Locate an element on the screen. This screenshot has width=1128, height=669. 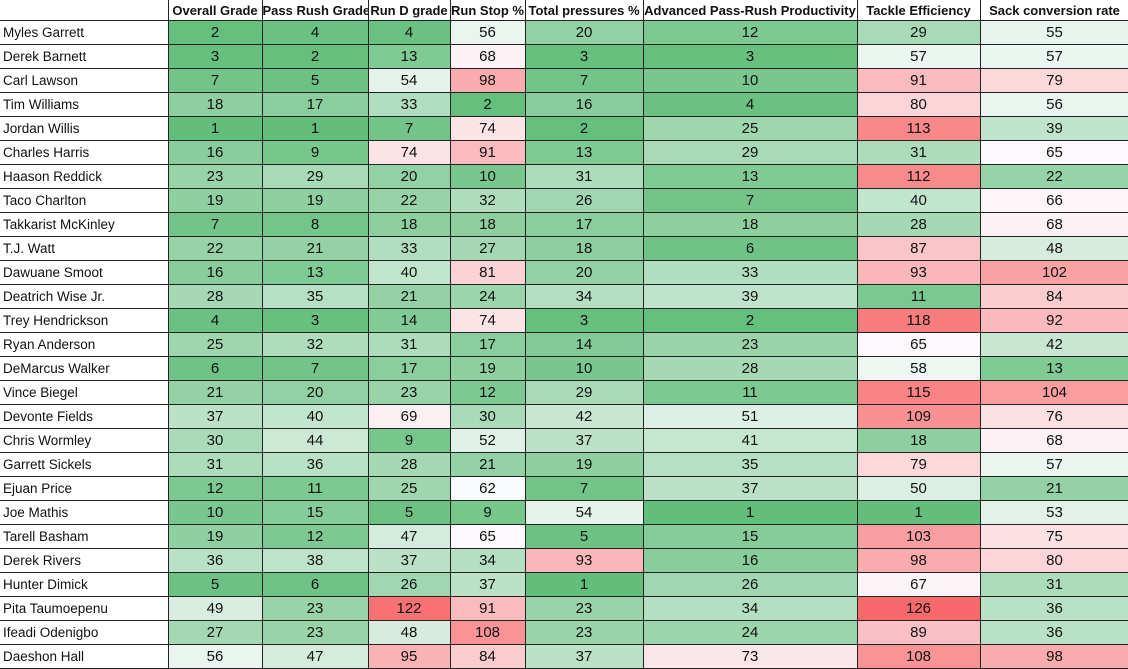
value-cell: 35 is located at coordinates (750, 464).